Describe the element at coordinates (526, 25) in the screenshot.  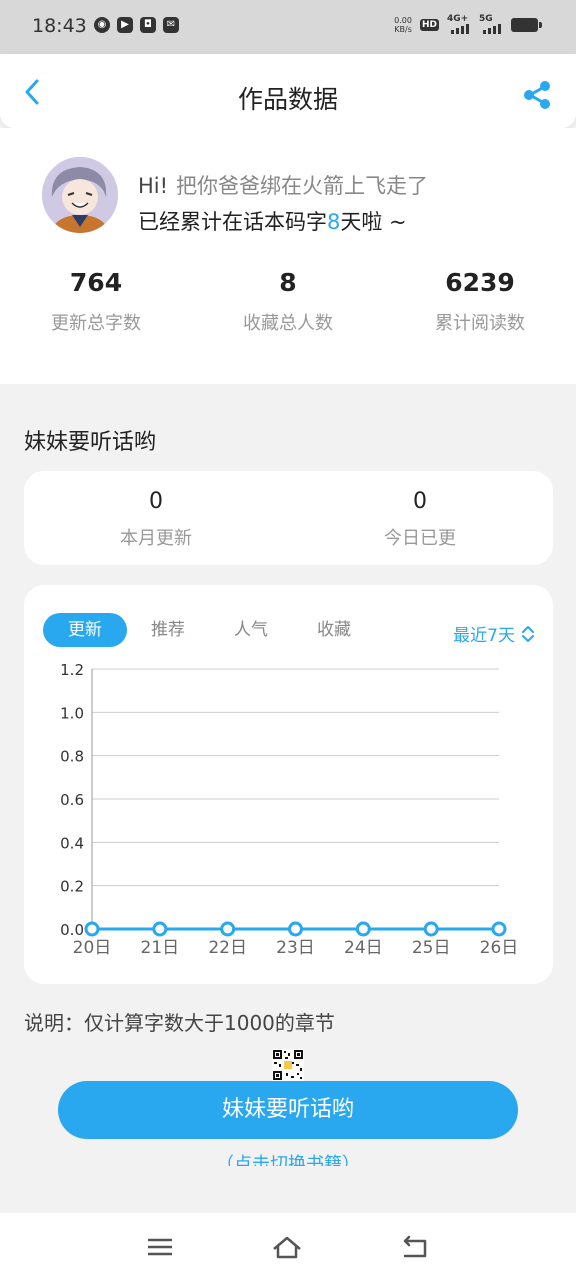
I see `battery-icon` at that location.